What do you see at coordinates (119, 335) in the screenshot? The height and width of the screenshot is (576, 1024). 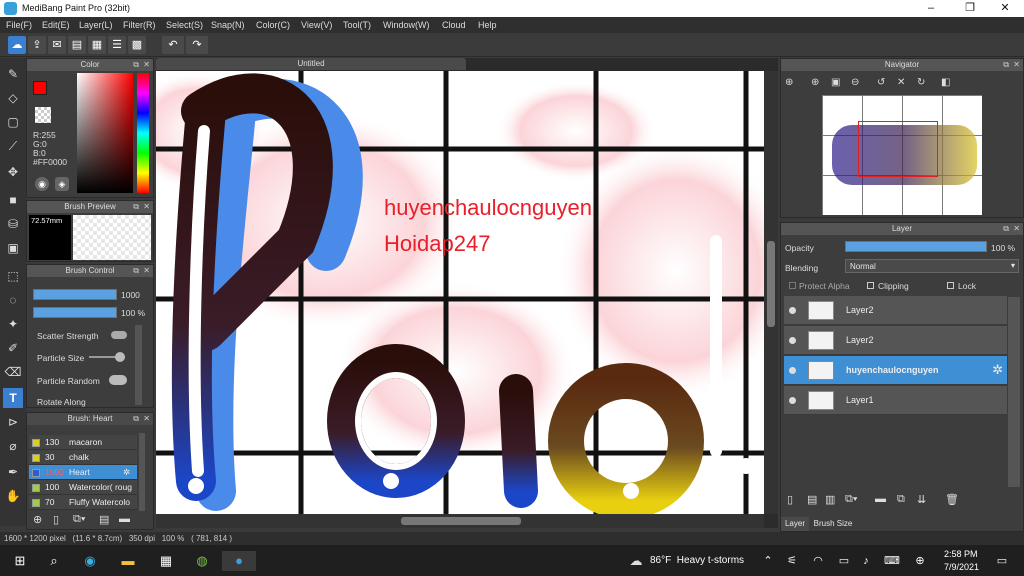 I see `scatter-strength-slider` at bounding box center [119, 335].